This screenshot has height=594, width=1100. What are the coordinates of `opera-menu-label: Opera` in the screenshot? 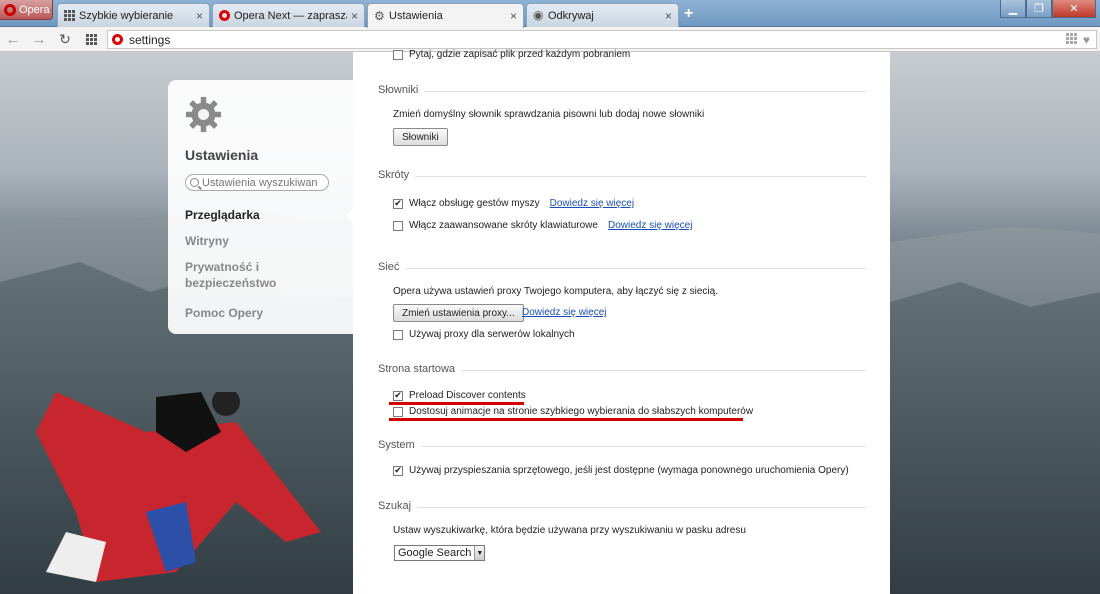 It's located at (34, 9).